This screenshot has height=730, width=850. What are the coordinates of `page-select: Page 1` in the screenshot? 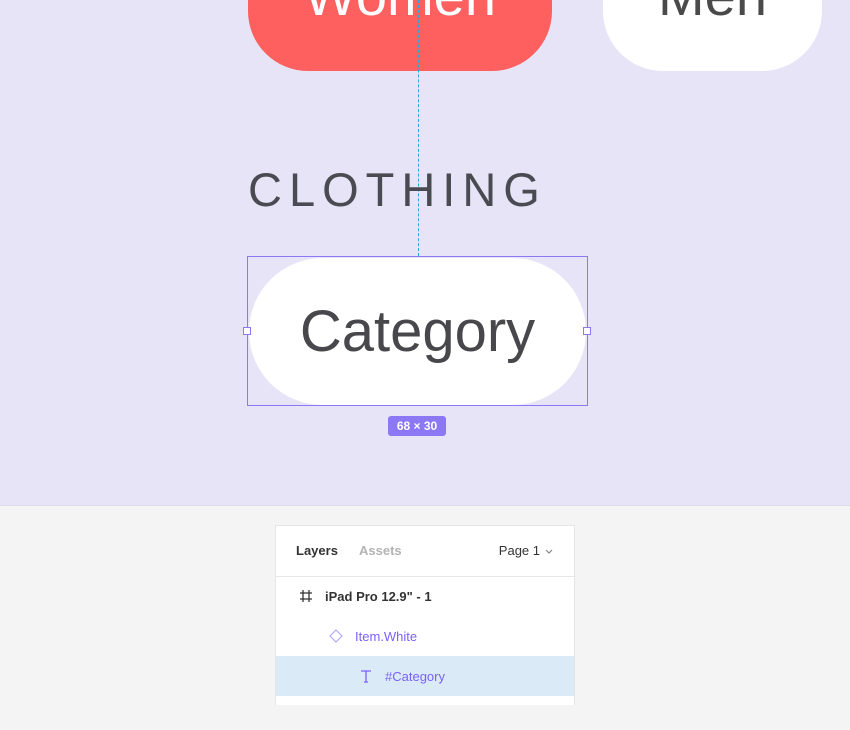 It's located at (526, 550).